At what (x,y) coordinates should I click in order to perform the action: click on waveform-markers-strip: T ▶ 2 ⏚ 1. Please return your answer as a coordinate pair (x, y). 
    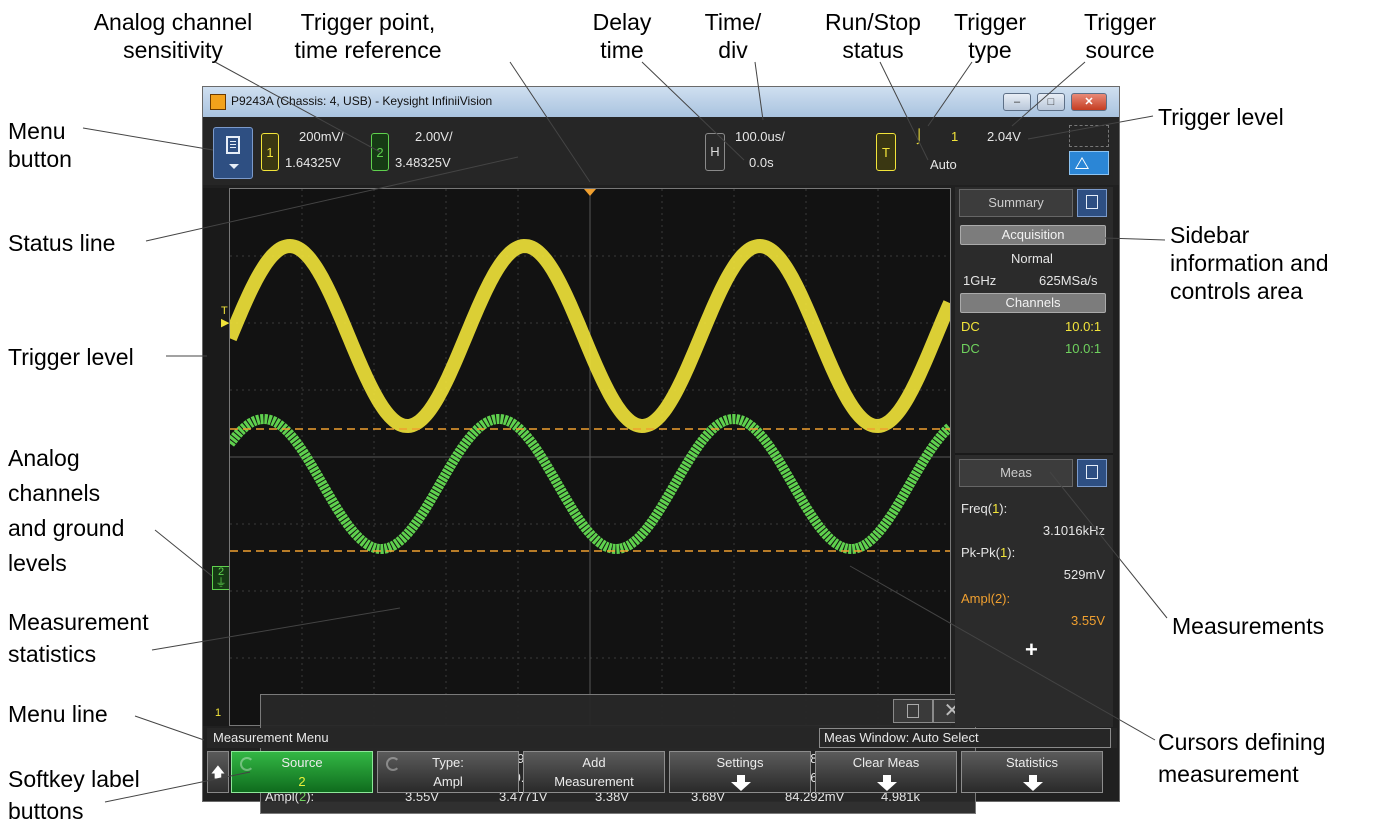
    Looking at the image, I should click on (216, 457).